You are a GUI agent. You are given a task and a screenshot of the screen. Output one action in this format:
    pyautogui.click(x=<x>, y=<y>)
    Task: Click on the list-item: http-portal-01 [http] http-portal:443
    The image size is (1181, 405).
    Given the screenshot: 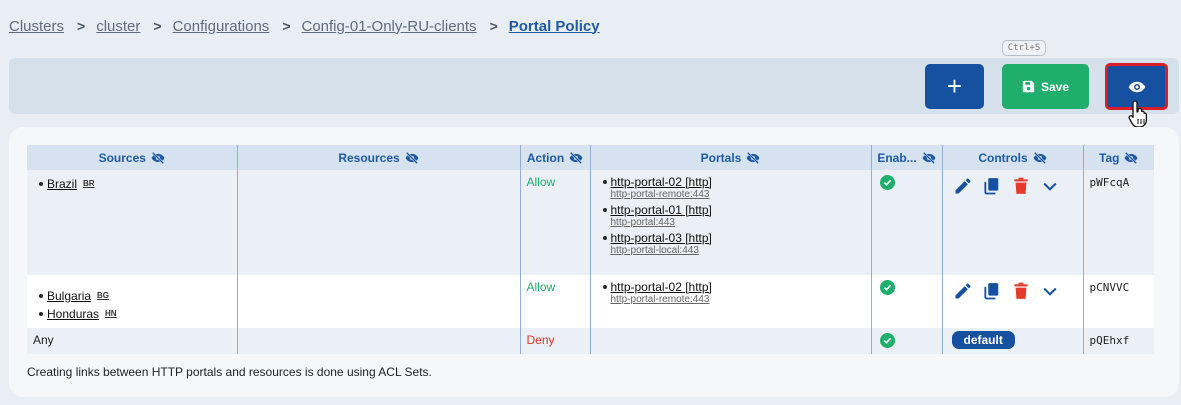 What is the action you would take?
    pyautogui.click(x=733, y=216)
    